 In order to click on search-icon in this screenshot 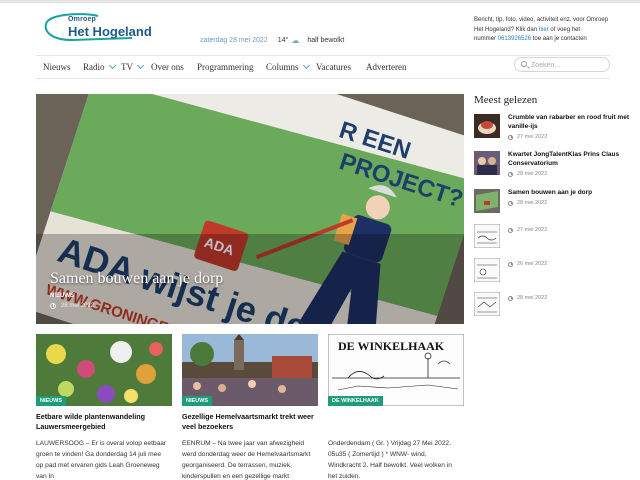, I will do `click(524, 64)`.